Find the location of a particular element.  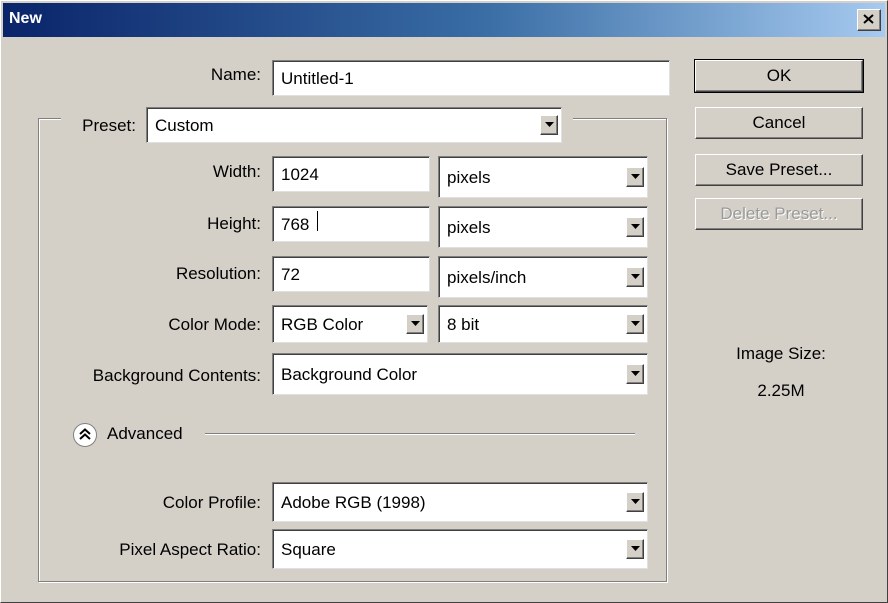

cancel-button: Cancel is located at coordinates (779, 123).